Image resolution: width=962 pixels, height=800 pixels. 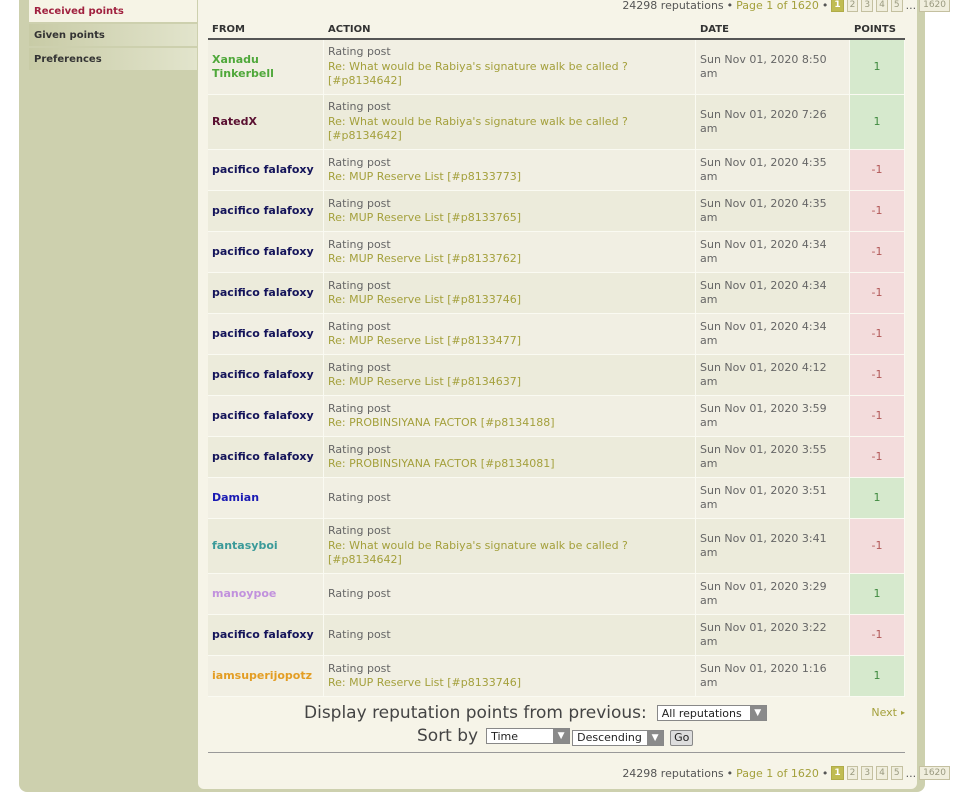 What do you see at coordinates (266, 498) in the screenshot?
I see `from-user: Damian` at bounding box center [266, 498].